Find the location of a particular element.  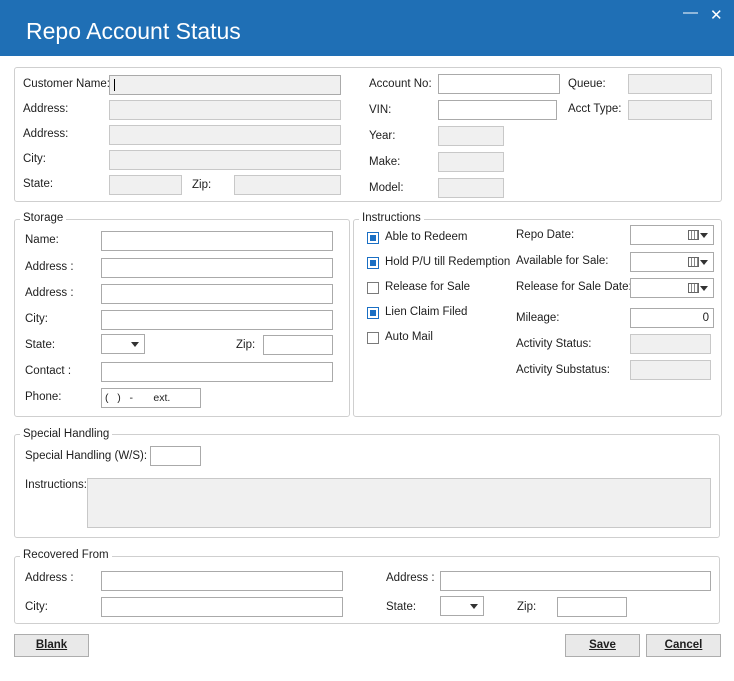

window-title: Repo Account Status is located at coordinates (133, 31).